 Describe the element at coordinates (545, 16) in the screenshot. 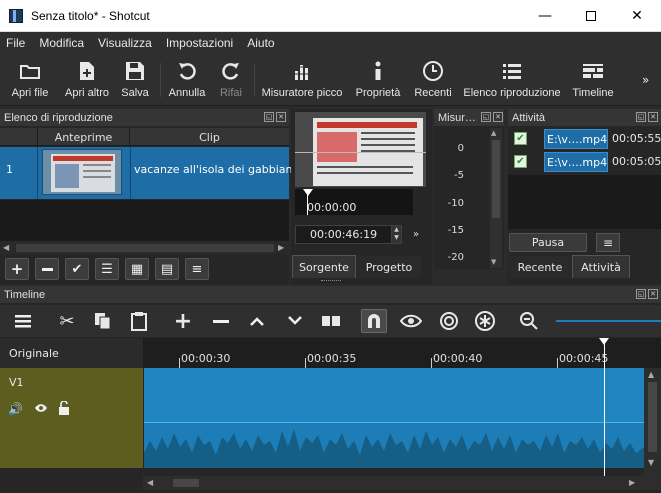

I see `minimize-button: —` at that location.